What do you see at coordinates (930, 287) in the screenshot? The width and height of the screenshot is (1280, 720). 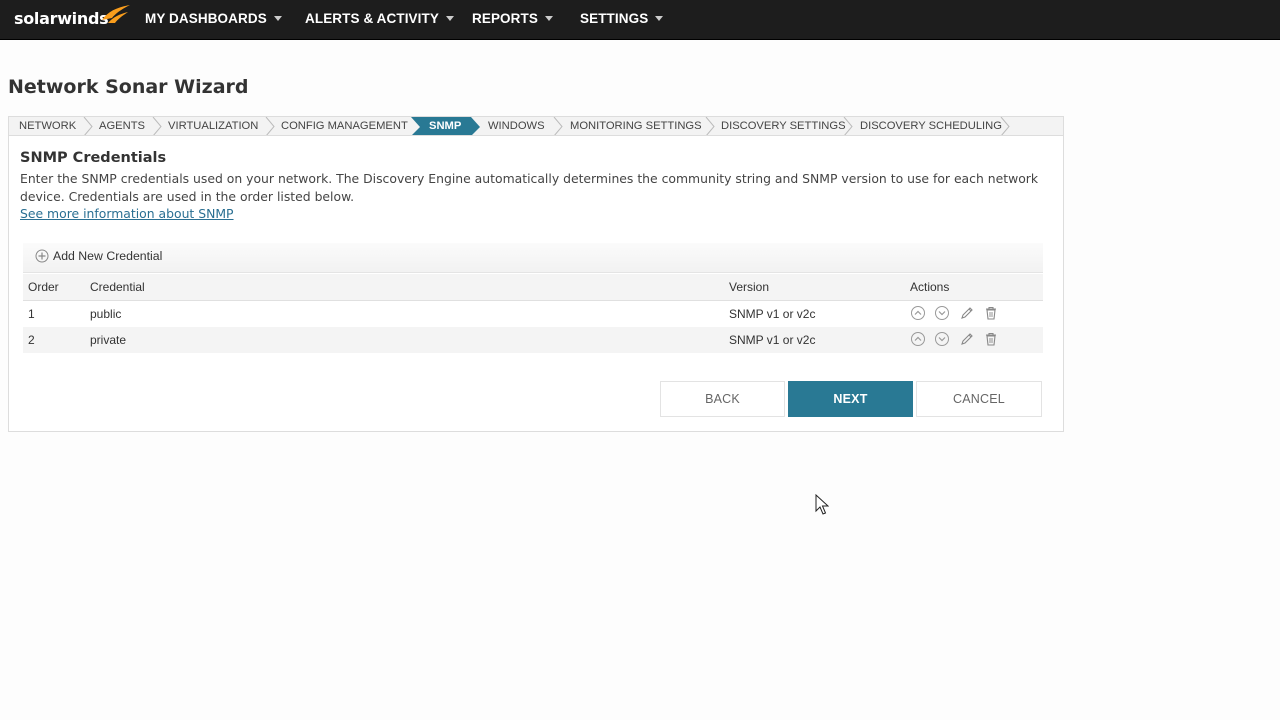 I see `column-header-actions: Actions` at bounding box center [930, 287].